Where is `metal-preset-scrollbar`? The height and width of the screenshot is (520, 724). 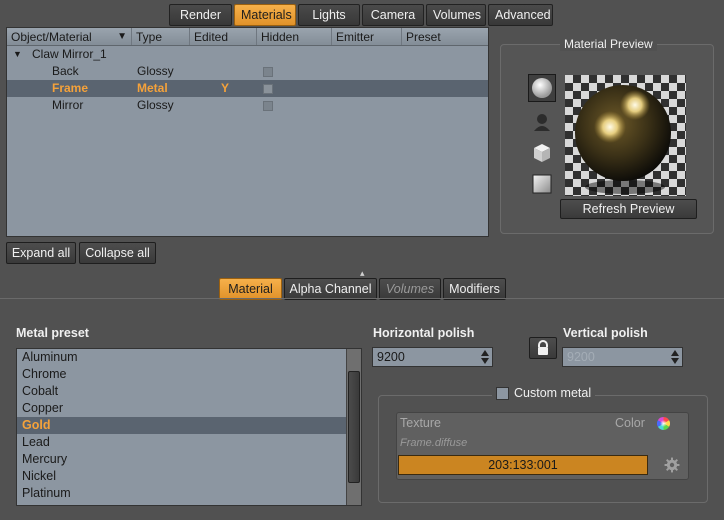 metal-preset-scrollbar is located at coordinates (353, 427).